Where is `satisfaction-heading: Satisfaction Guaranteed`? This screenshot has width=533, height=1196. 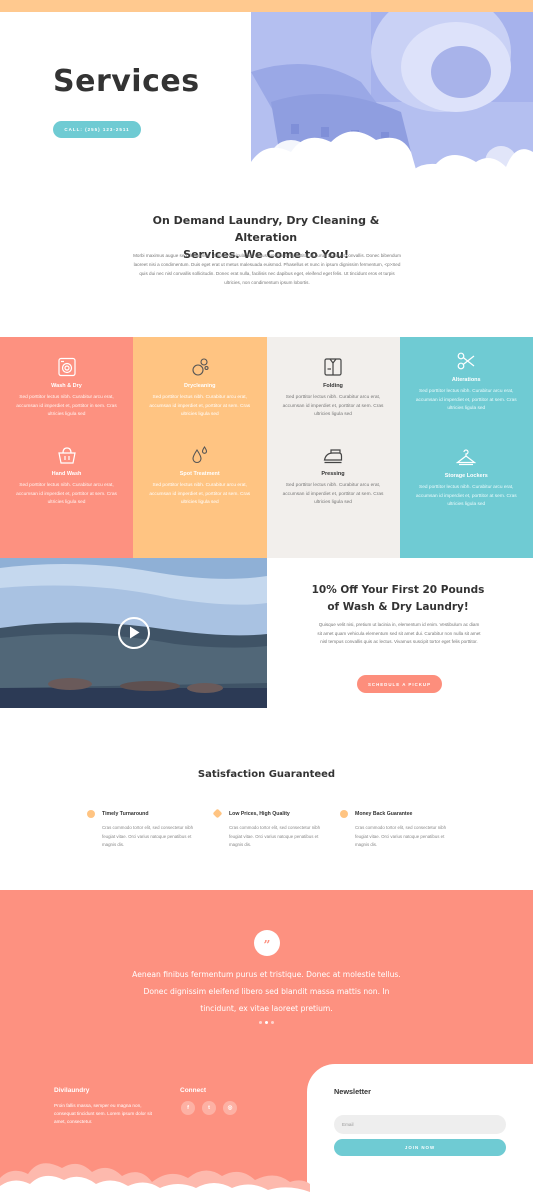
satisfaction-heading: Satisfaction Guaranteed is located at coordinates (266, 774).